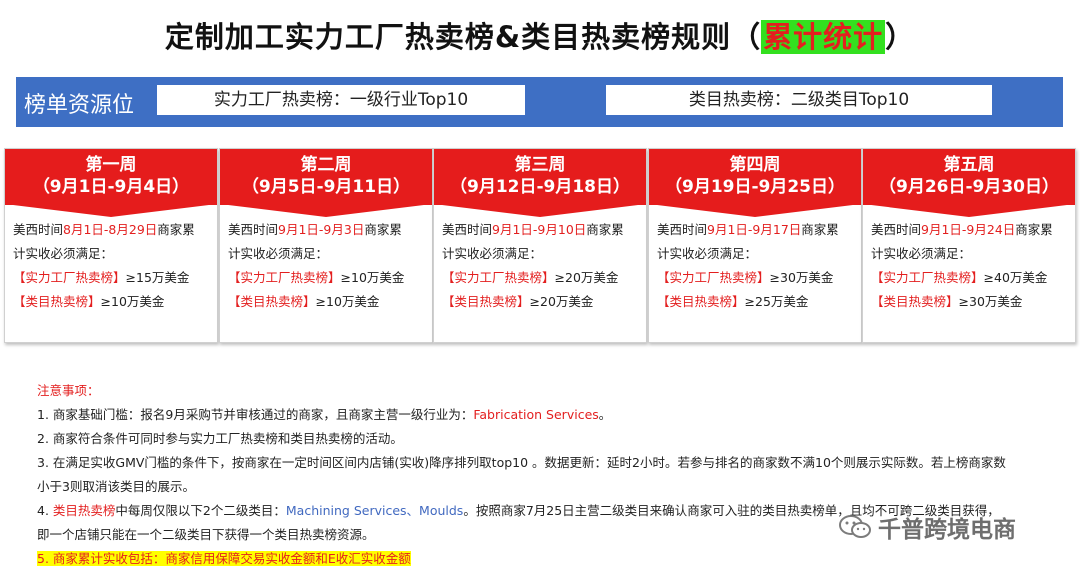 This screenshot has height=575, width=1080. What do you see at coordinates (540, 187) in the screenshot?
I see `week-range: （9月12日-9月18日）` at bounding box center [540, 187].